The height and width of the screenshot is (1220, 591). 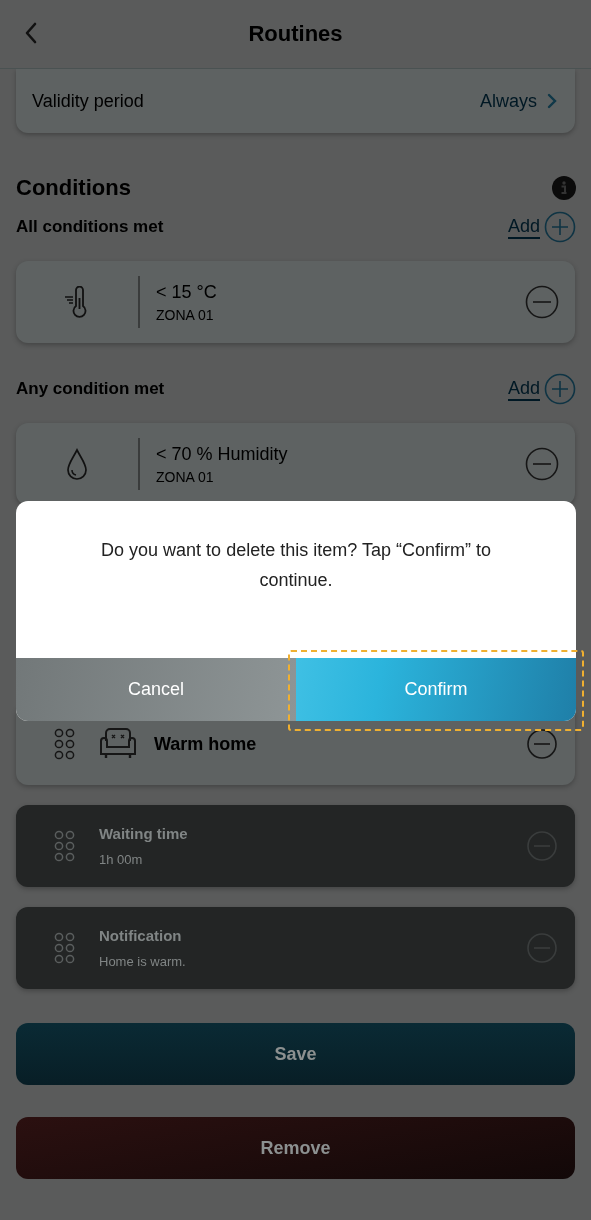 I want to click on back-icon, so click(x=31, y=33).